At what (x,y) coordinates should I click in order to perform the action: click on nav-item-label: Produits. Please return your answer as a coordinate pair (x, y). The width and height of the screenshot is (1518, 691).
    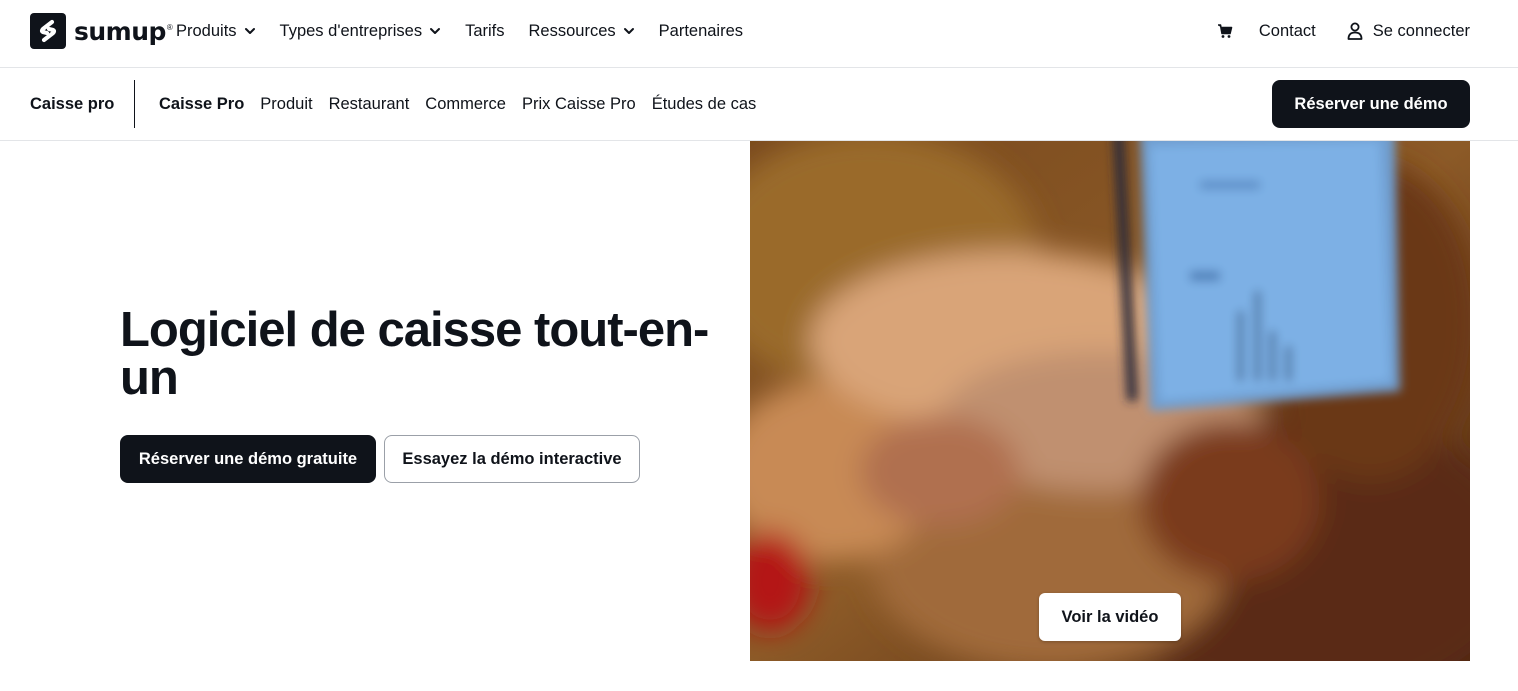
    Looking at the image, I should click on (206, 30).